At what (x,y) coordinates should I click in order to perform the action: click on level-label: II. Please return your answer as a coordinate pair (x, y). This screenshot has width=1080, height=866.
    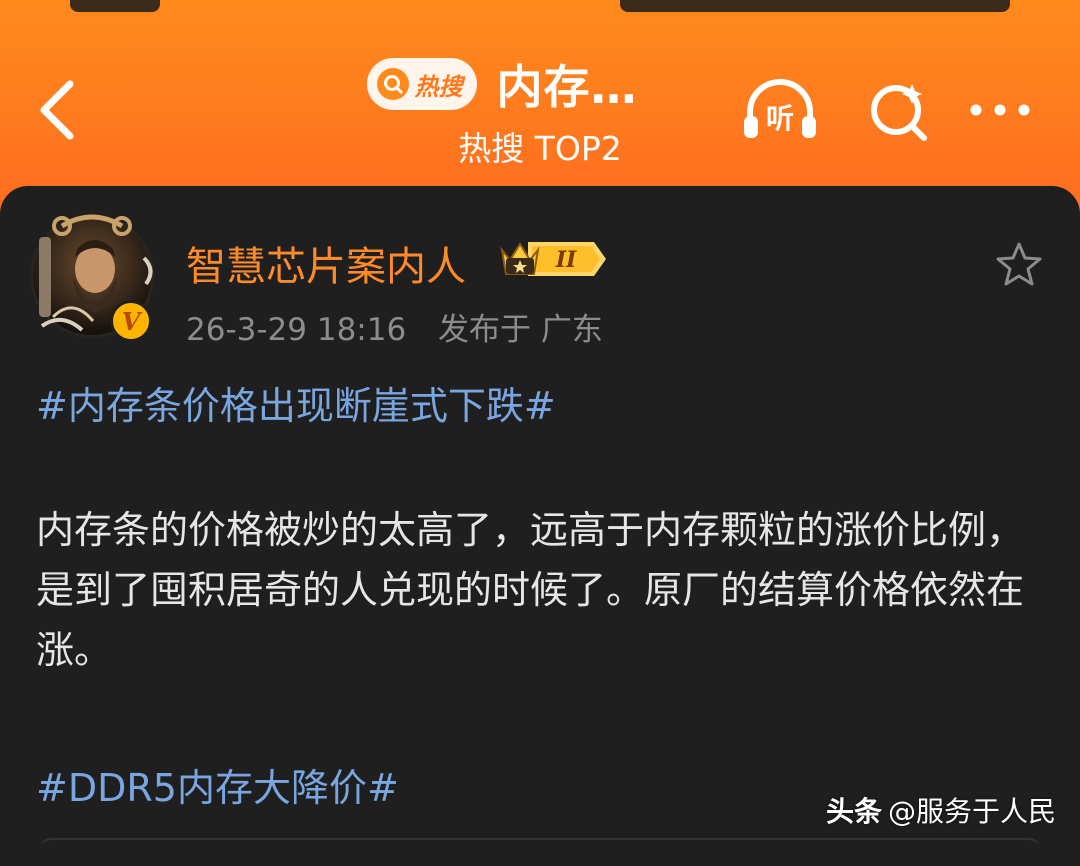
    Looking at the image, I should click on (566, 260).